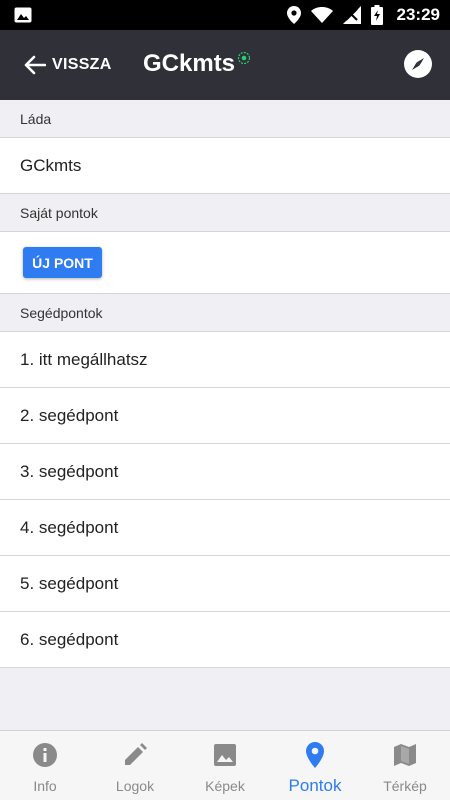  Describe the element at coordinates (23, 15) in the screenshot. I see `image-notification-icon` at that location.